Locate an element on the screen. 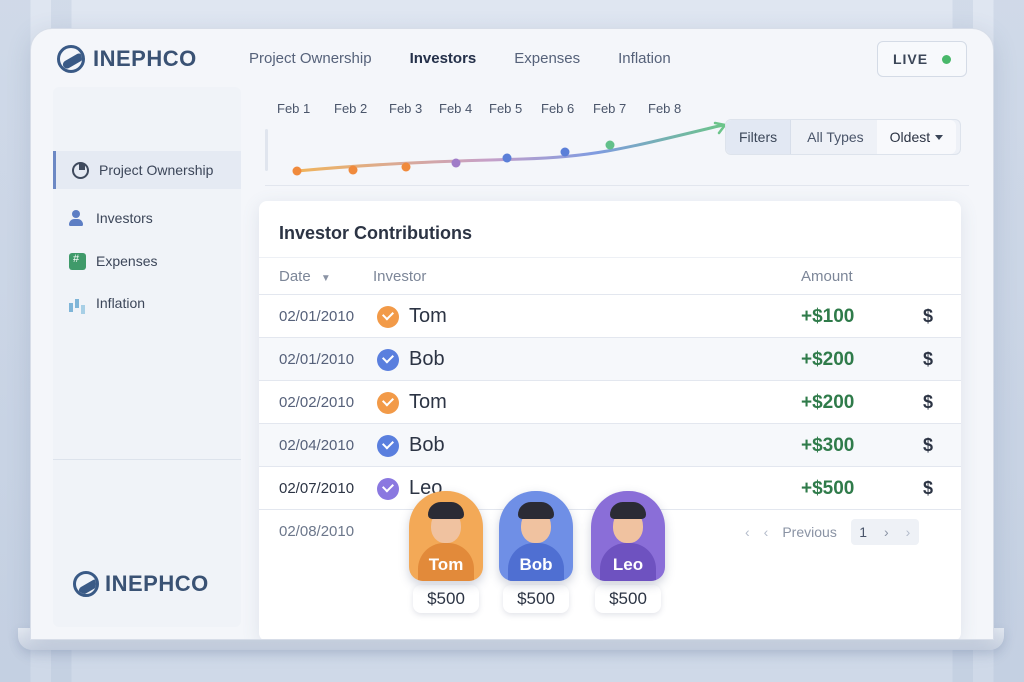 This screenshot has height=682, width=1024. table-row: 02/01/2010 Tom +$100 $ is located at coordinates (610, 316).